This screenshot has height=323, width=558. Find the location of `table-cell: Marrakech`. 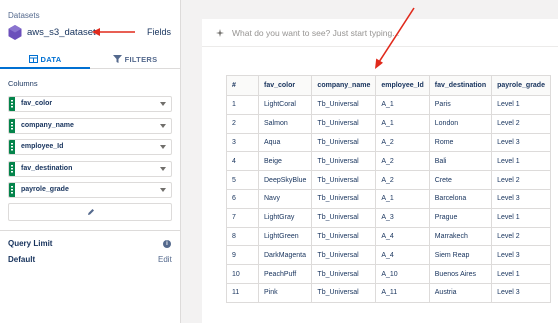

table-cell: Marrakech is located at coordinates (460, 236).